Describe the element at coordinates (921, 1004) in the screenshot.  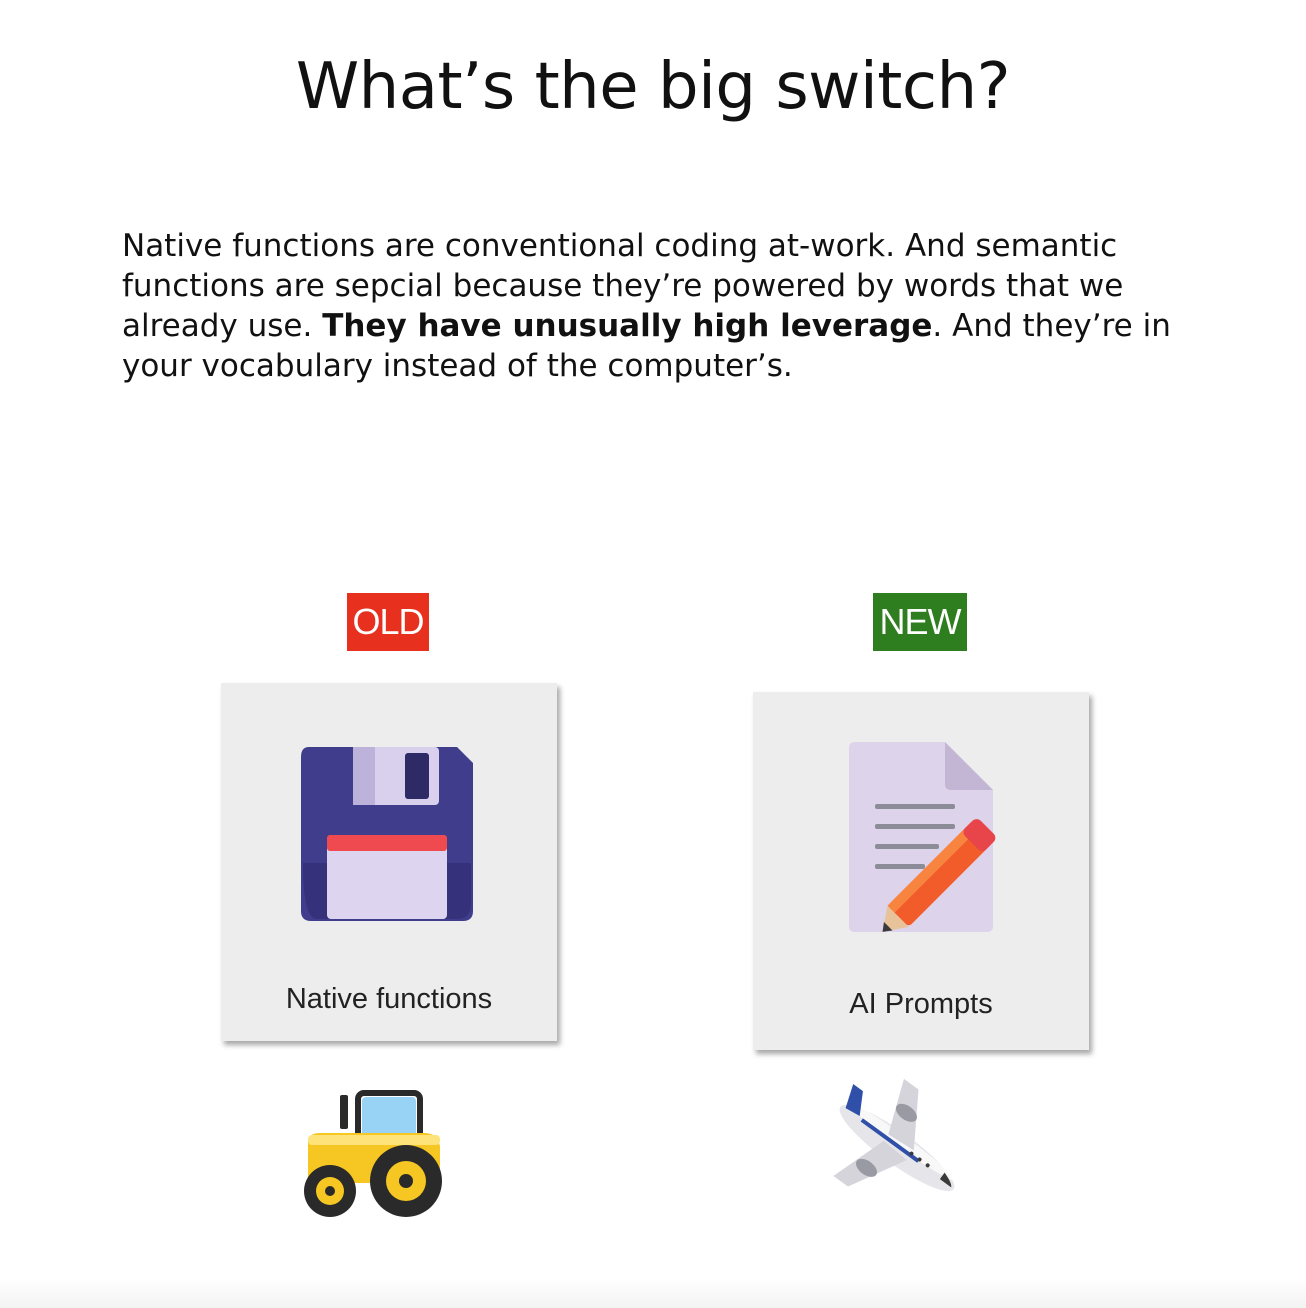
I see `ai-prompts-label: AI Prompts` at that location.